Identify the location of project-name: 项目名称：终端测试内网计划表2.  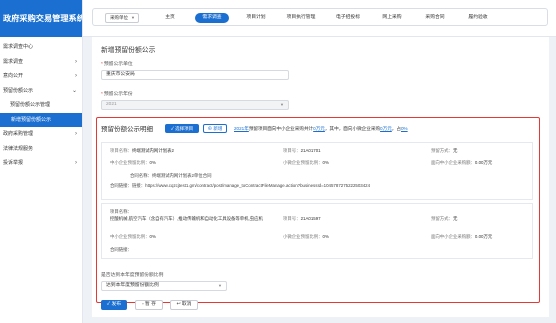
(142, 151).